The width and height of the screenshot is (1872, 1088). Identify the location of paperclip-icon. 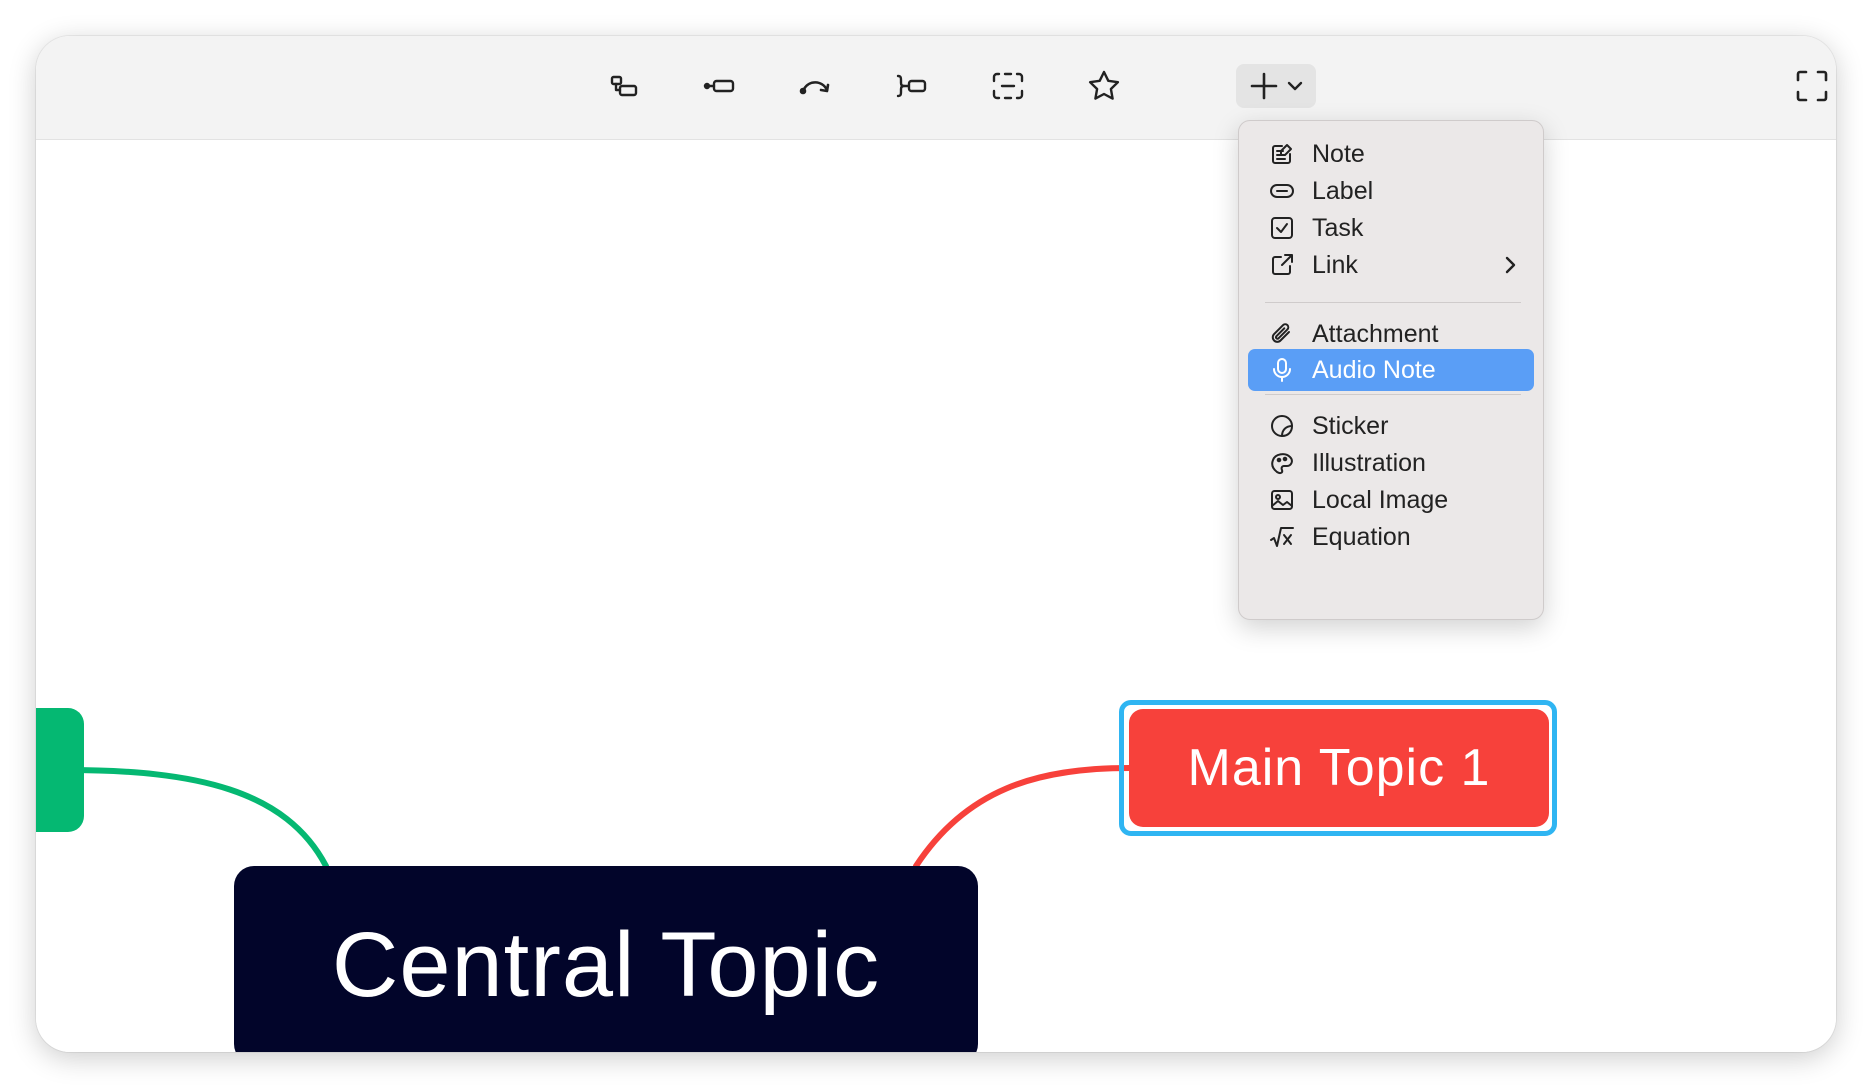
(1282, 334).